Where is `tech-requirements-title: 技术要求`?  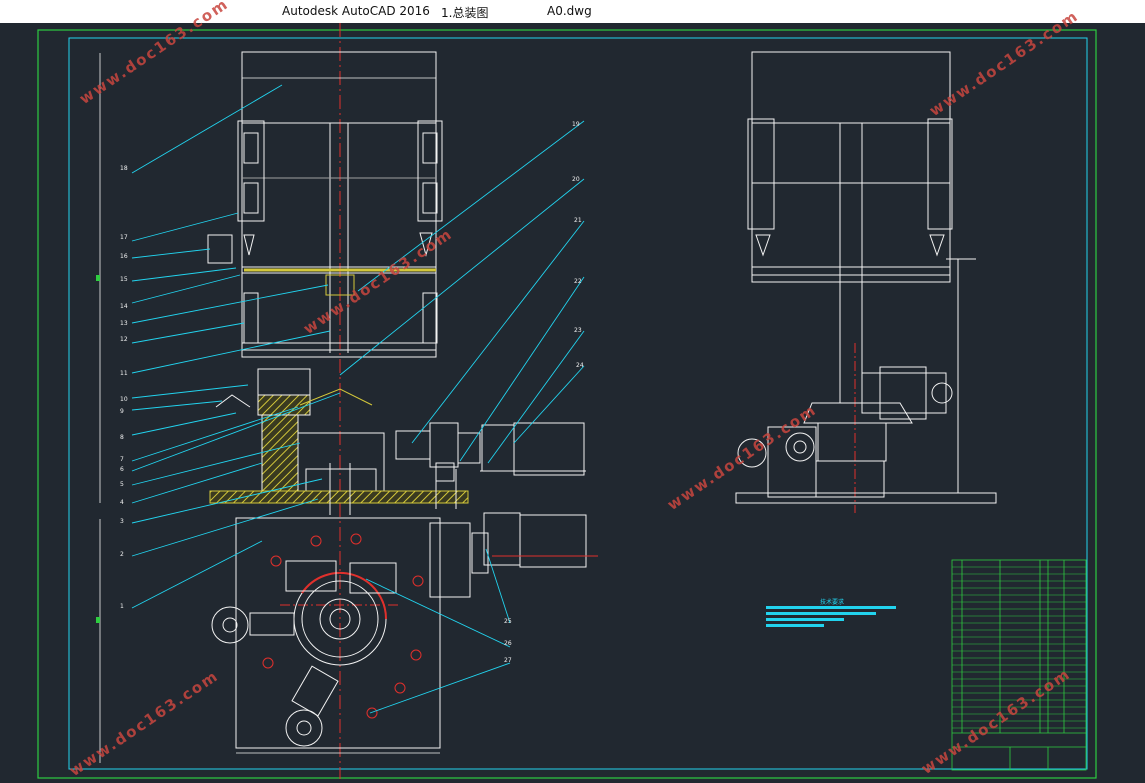 tech-requirements-title: 技术要求 is located at coordinates (832, 602).